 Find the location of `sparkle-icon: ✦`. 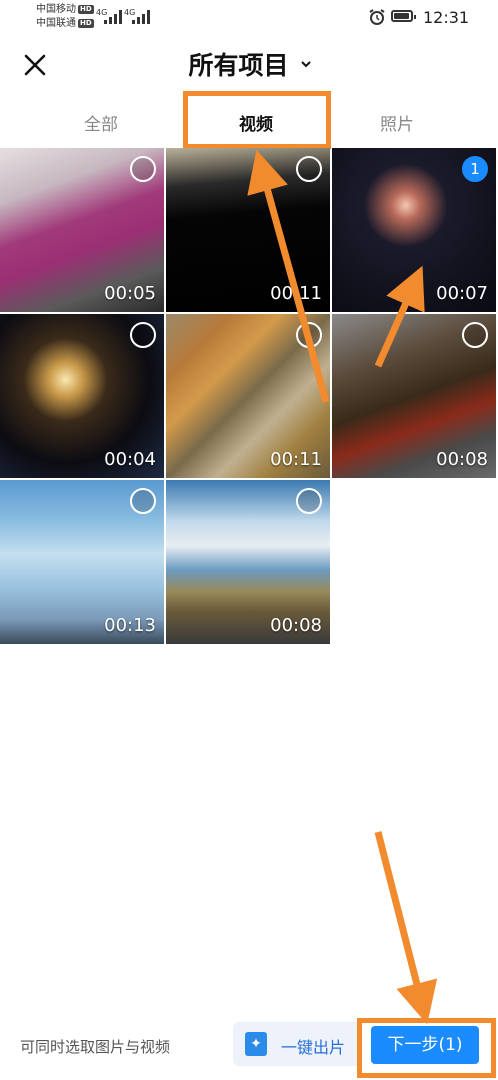

sparkle-icon: ✦ is located at coordinates (256, 1044).